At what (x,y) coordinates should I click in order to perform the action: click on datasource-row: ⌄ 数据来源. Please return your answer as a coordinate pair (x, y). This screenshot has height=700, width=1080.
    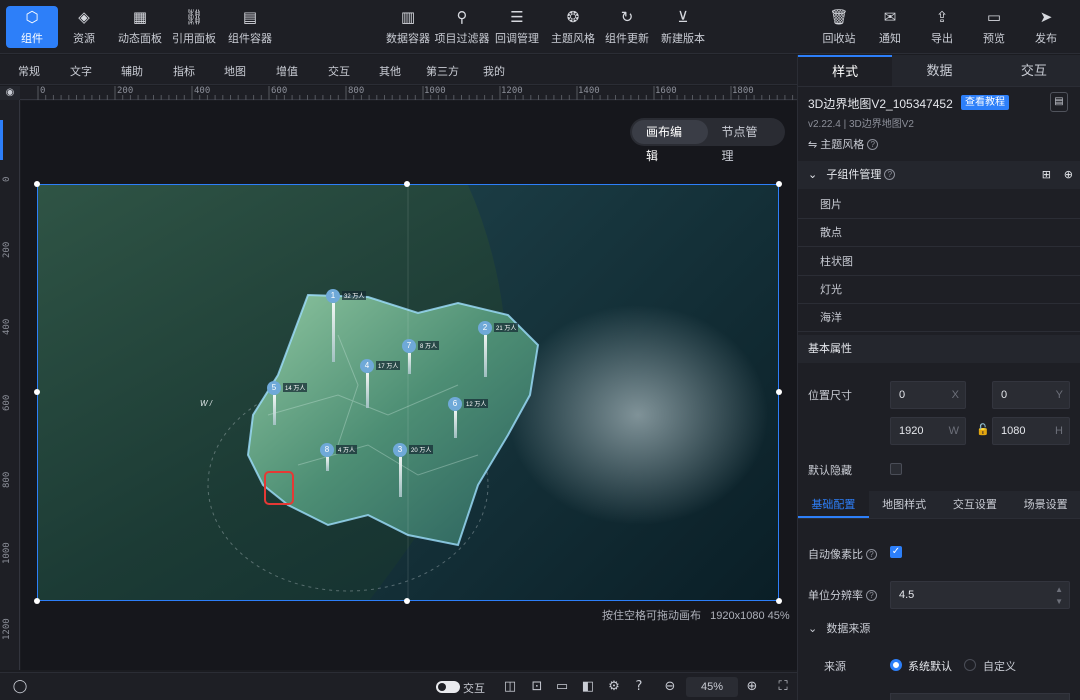
    Looking at the image, I should click on (839, 628).